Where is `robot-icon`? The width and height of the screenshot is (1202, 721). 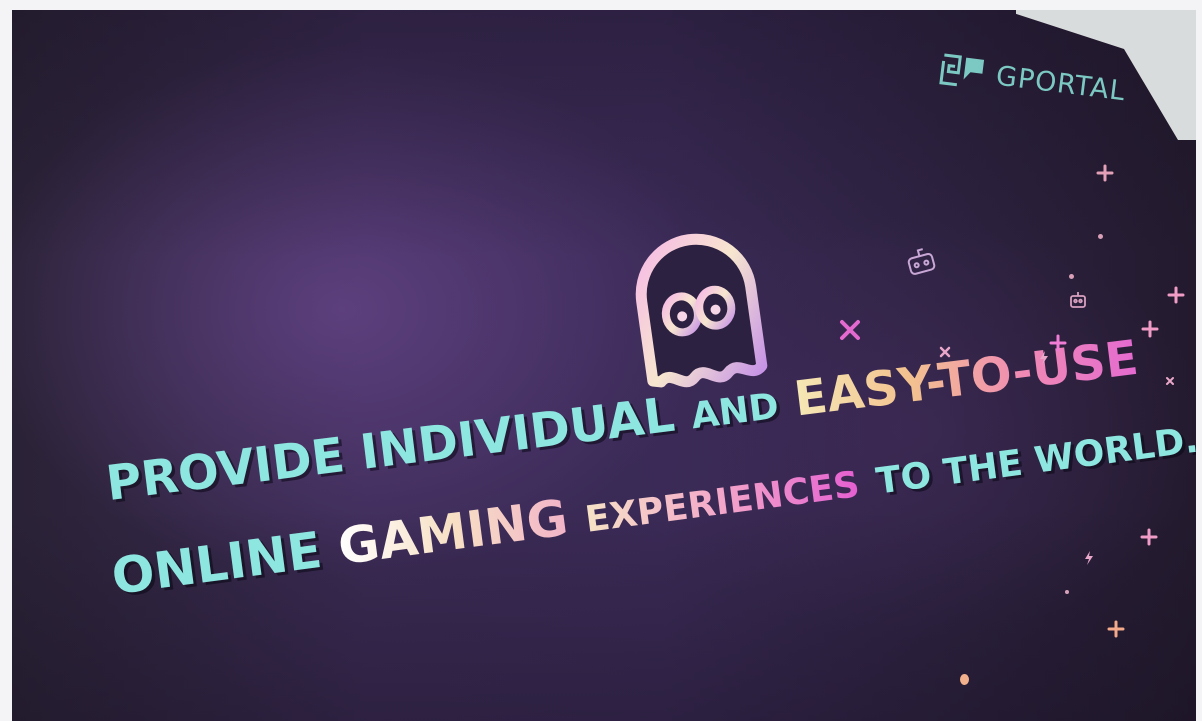
robot-icon is located at coordinates (1078, 300).